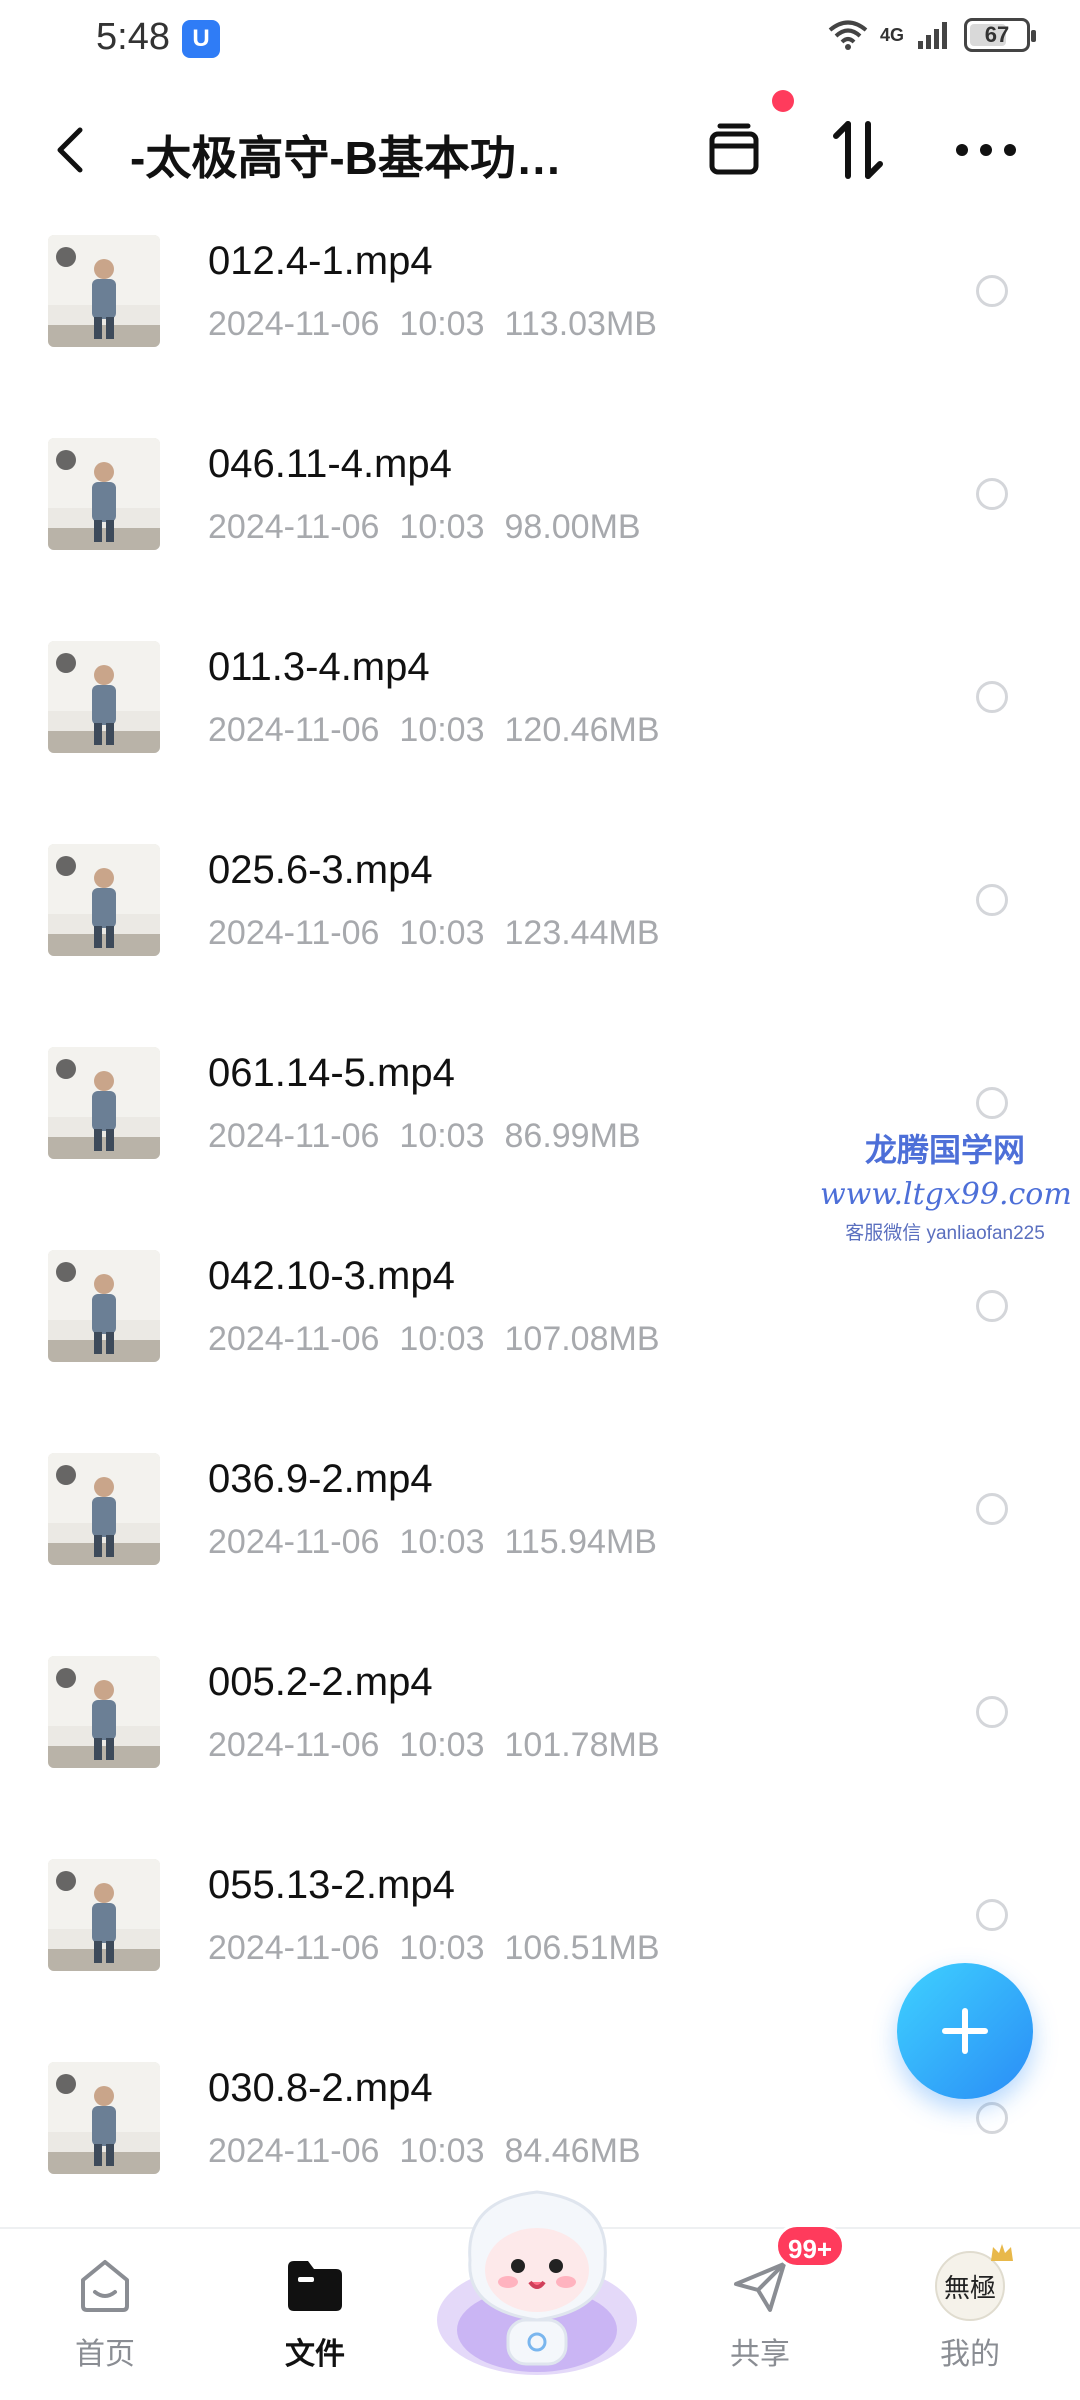 This screenshot has height=2400, width=1080. Describe the element at coordinates (582, 1948) in the screenshot. I see `file-size: 106.51MB` at that location.